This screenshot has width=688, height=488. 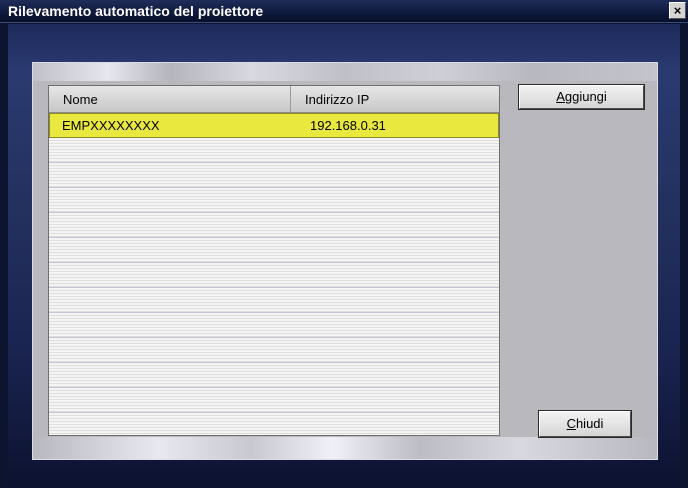 What do you see at coordinates (345, 448) in the screenshot?
I see `panel-decoration-bottom` at bounding box center [345, 448].